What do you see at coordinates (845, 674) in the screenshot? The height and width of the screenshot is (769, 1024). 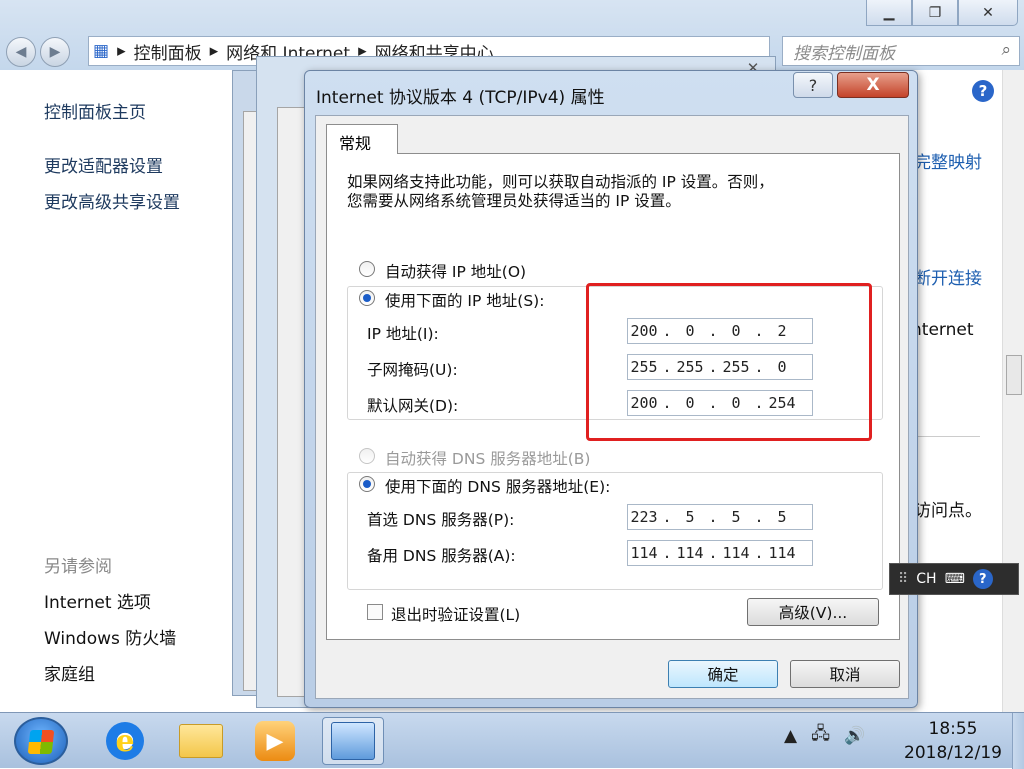 I see `cancel-button: 取消` at bounding box center [845, 674].